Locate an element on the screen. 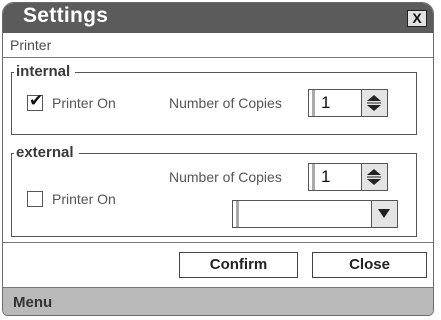 The image size is (441, 320). internal-copies-label: Number of Copies is located at coordinates (225, 103).